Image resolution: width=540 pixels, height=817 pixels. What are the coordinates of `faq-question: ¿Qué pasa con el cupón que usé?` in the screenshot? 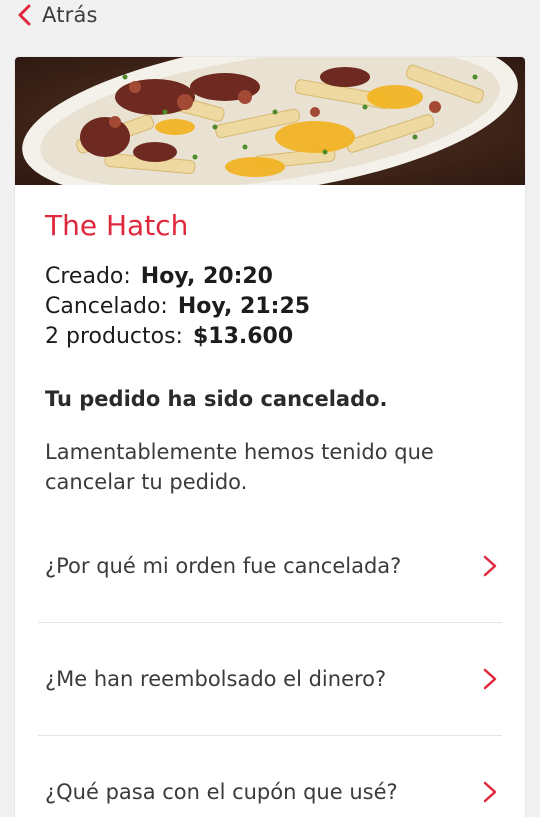 It's located at (221, 792).